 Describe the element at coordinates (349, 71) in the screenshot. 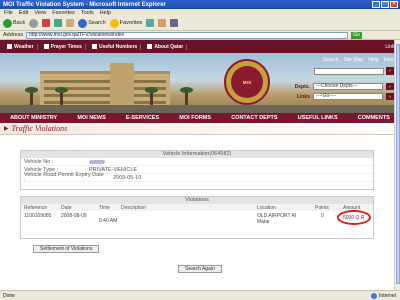

I see `banner-search-input` at that location.